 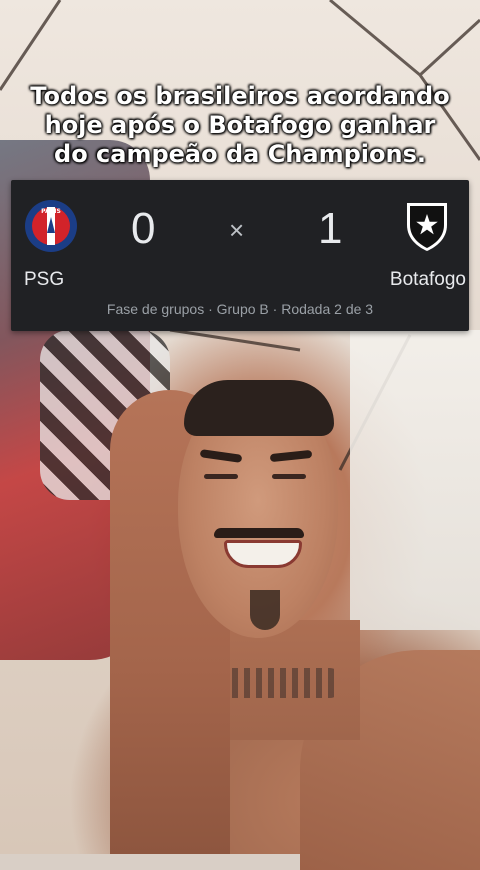 What do you see at coordinates (51, 211) in the screenshot?
I see `psg-logo-text: PARIS` at bounding box center [51, 211].